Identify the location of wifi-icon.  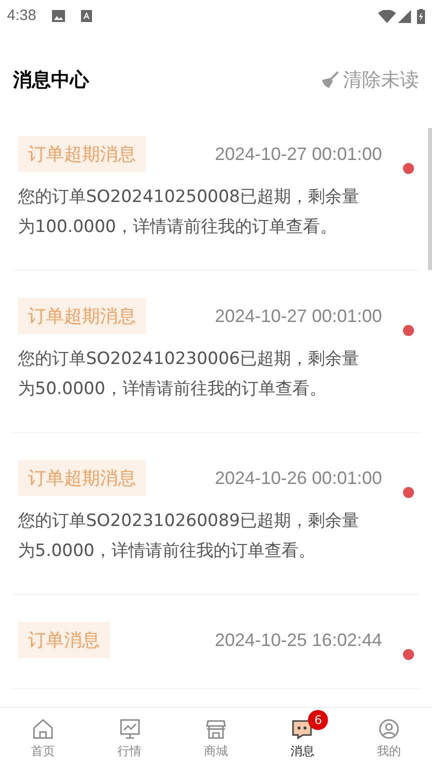
(387, 16).